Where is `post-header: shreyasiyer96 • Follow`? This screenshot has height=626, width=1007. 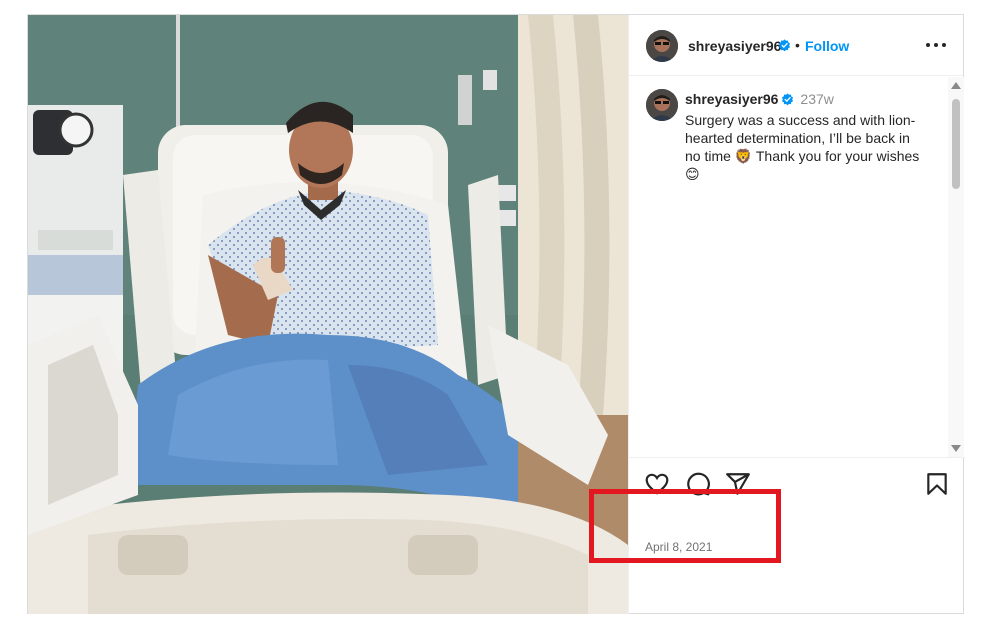
post-header: shreyasiyer96 • Follow is located at coordinates (797, 45).